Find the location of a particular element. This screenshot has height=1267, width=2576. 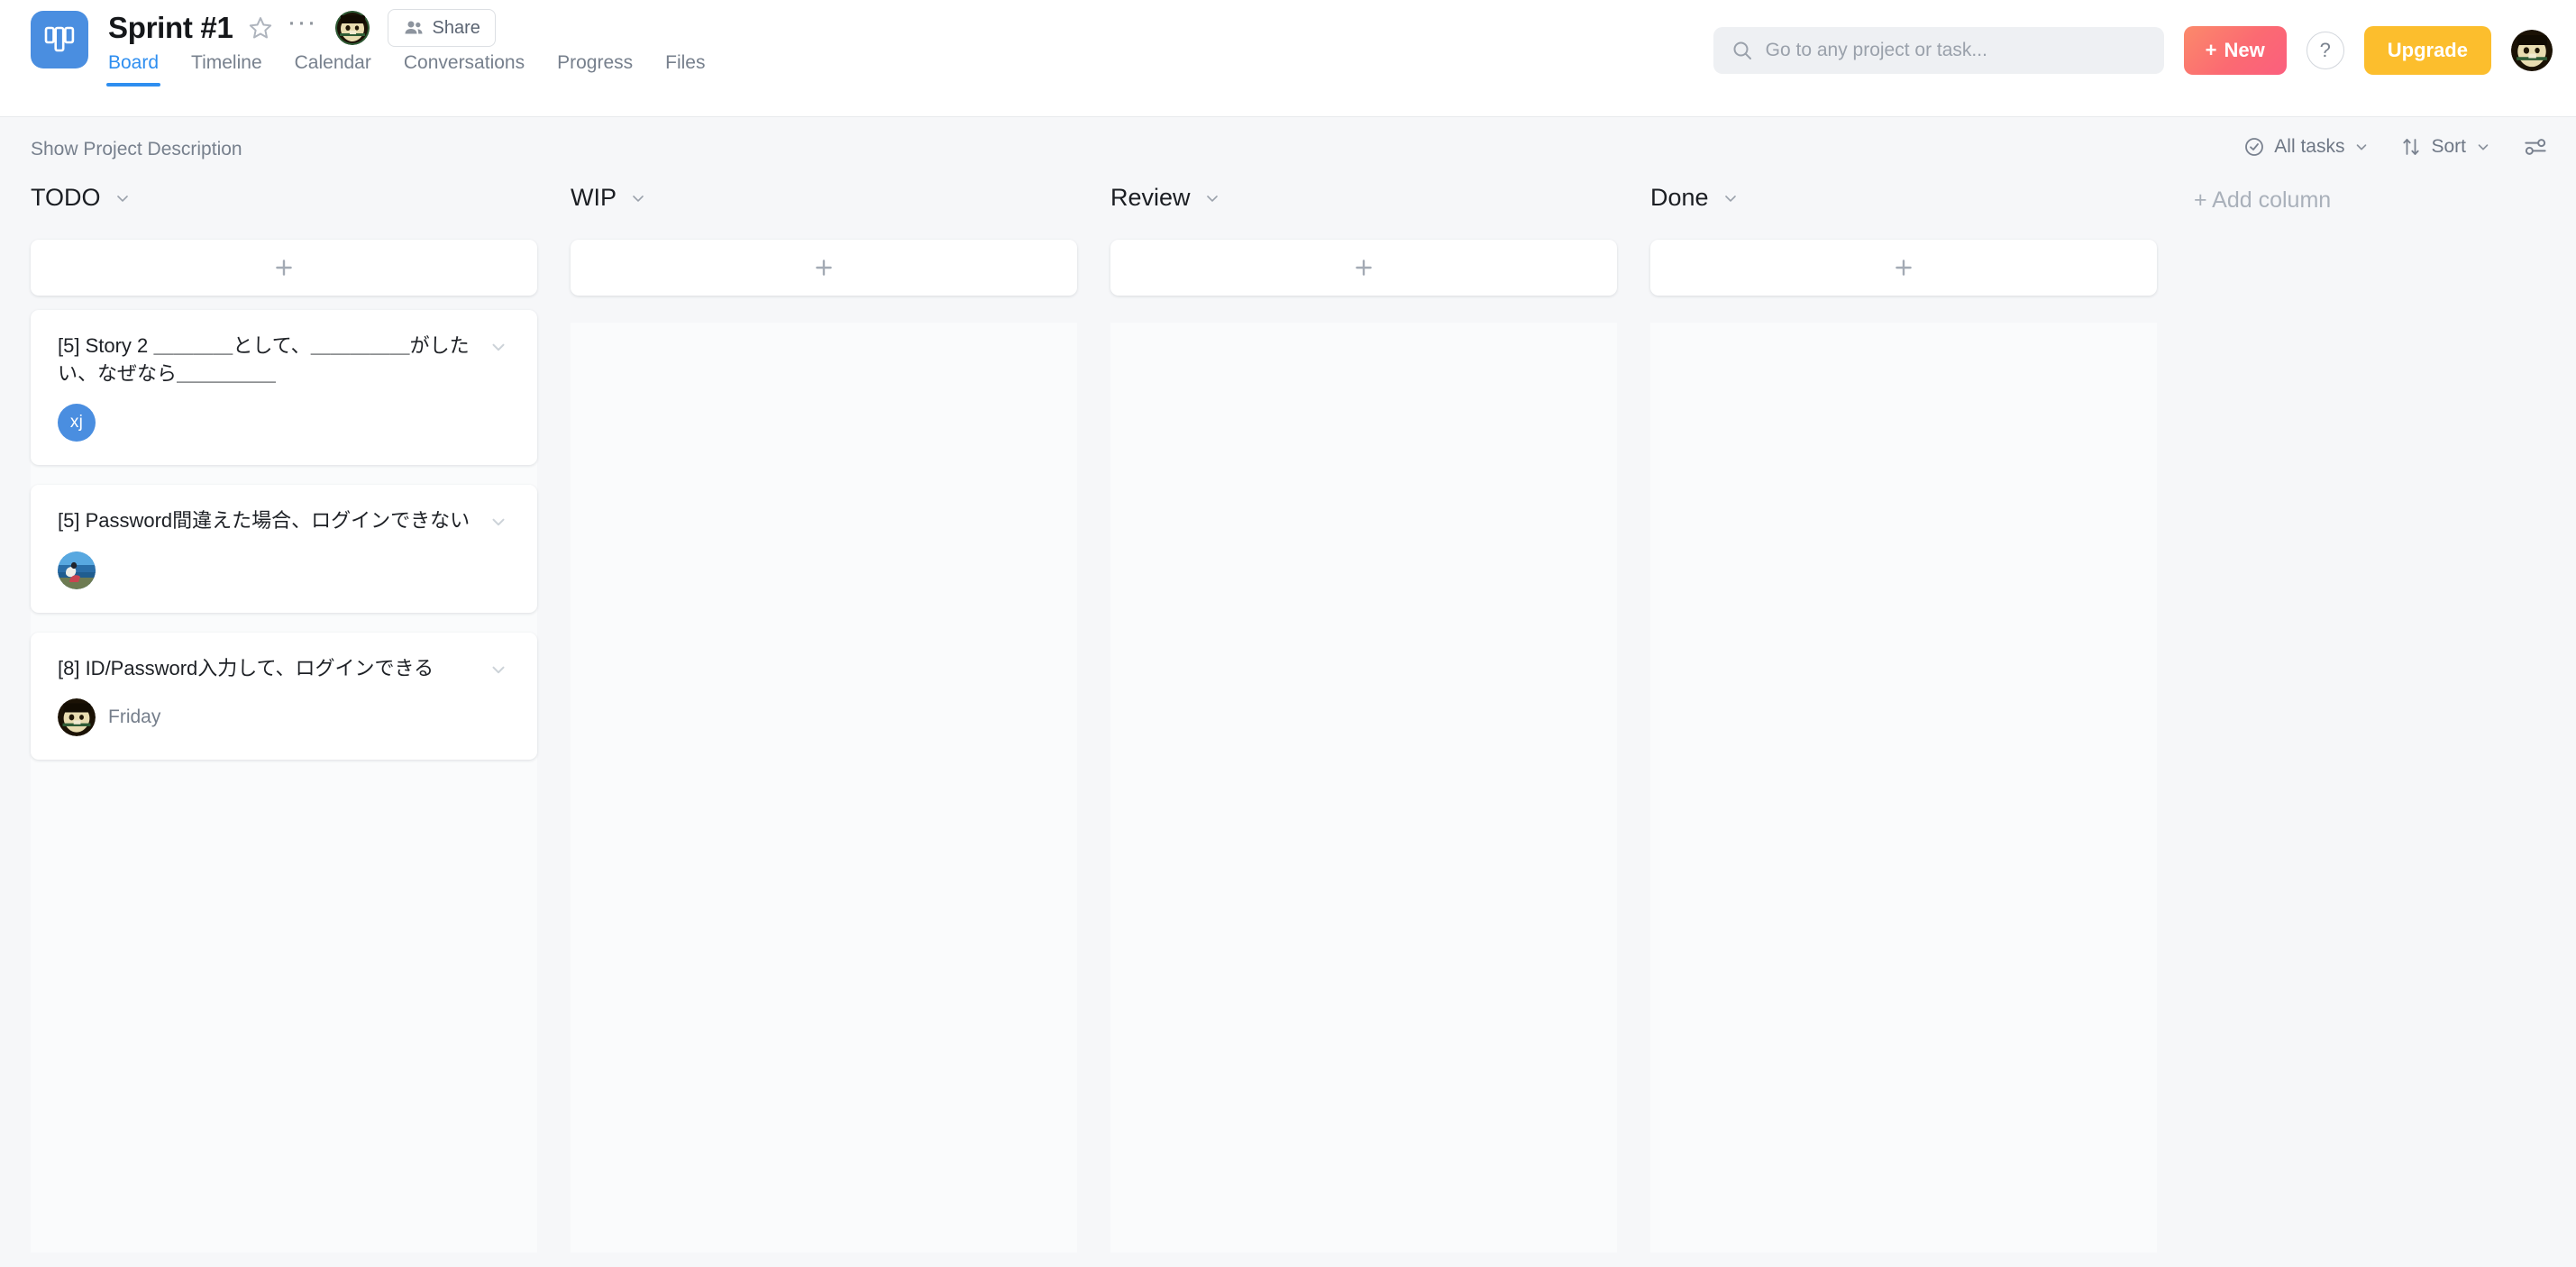

card-footer: xj is located at coordinates (286, 423).